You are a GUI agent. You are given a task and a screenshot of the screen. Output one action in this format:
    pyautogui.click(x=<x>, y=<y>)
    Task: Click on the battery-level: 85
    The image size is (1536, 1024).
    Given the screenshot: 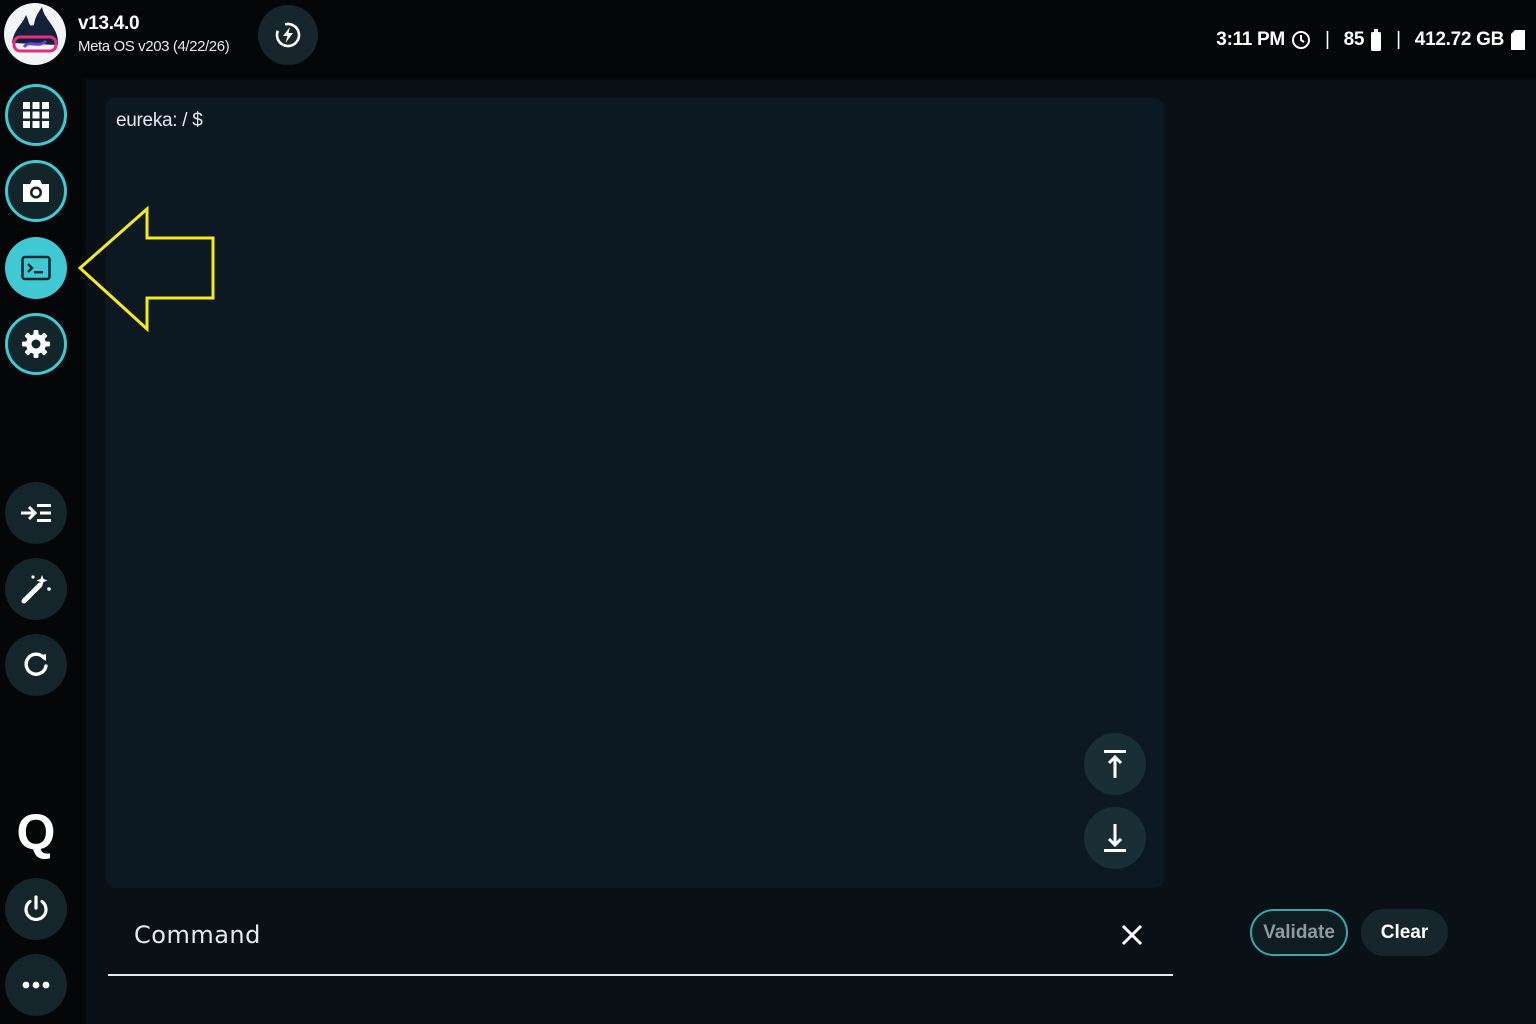 What is the action you would take?
    pyautogui.click(x=1354, y=39)
    